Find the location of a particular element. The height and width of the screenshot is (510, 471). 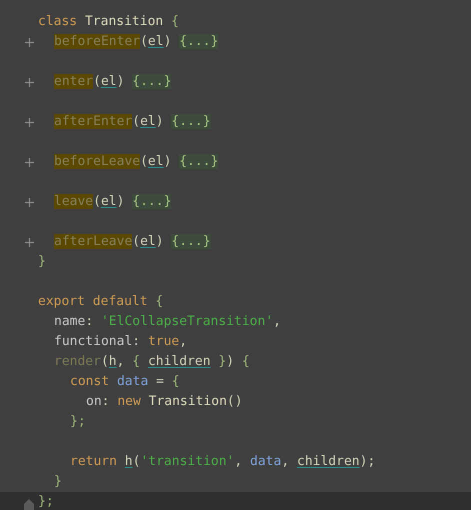

code-line: return h('transition', data, children); is located at coordinates (223, 462).